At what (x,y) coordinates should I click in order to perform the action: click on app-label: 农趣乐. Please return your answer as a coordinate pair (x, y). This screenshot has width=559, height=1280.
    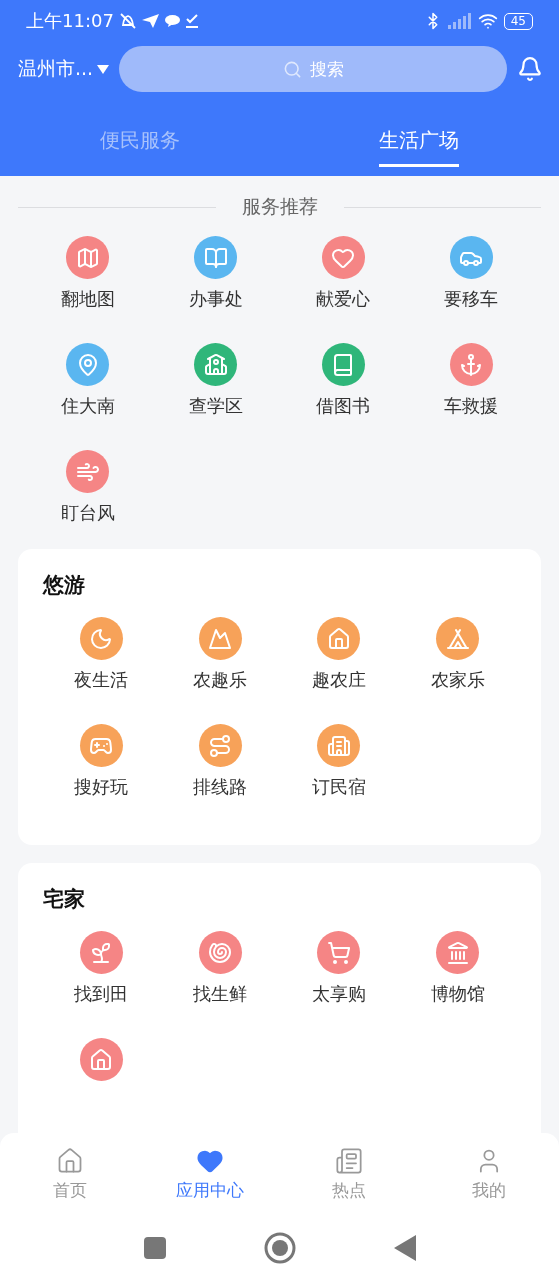
    Looking at the image, I should click on (220, 680).